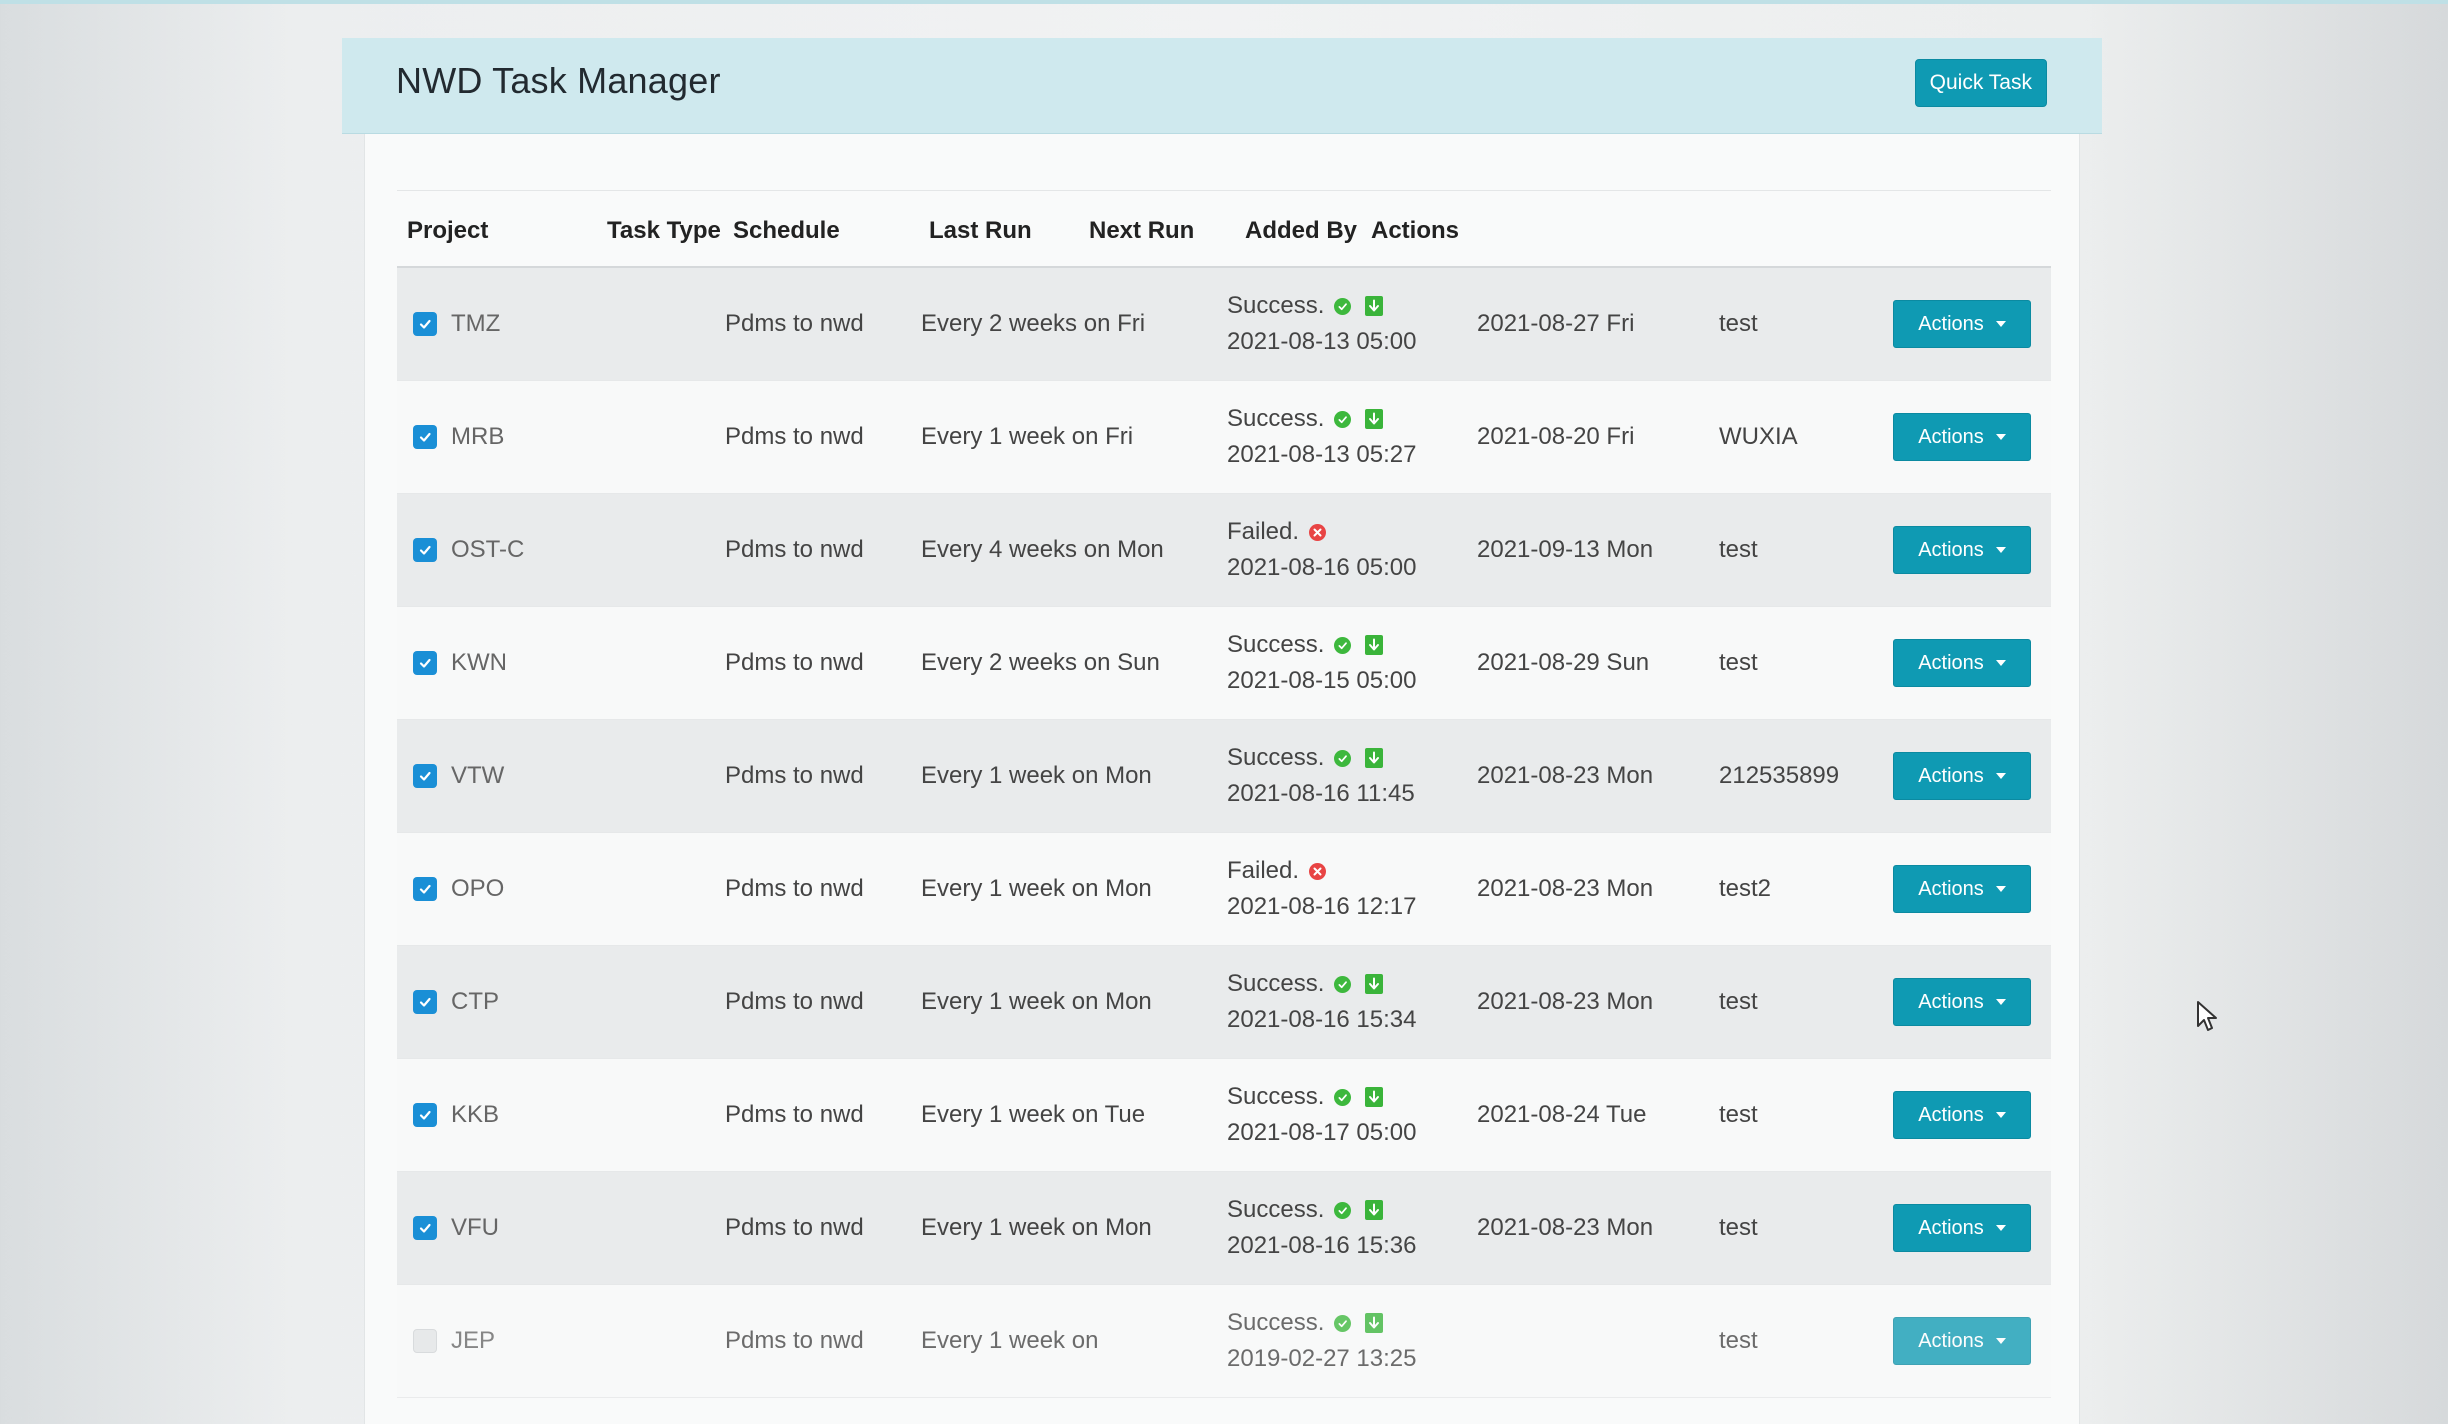 This screenshot has height=1424, width=2448. Describe the element at coordinates (478, 888) in the screenshot. I see `project-name: OPO` at that location.